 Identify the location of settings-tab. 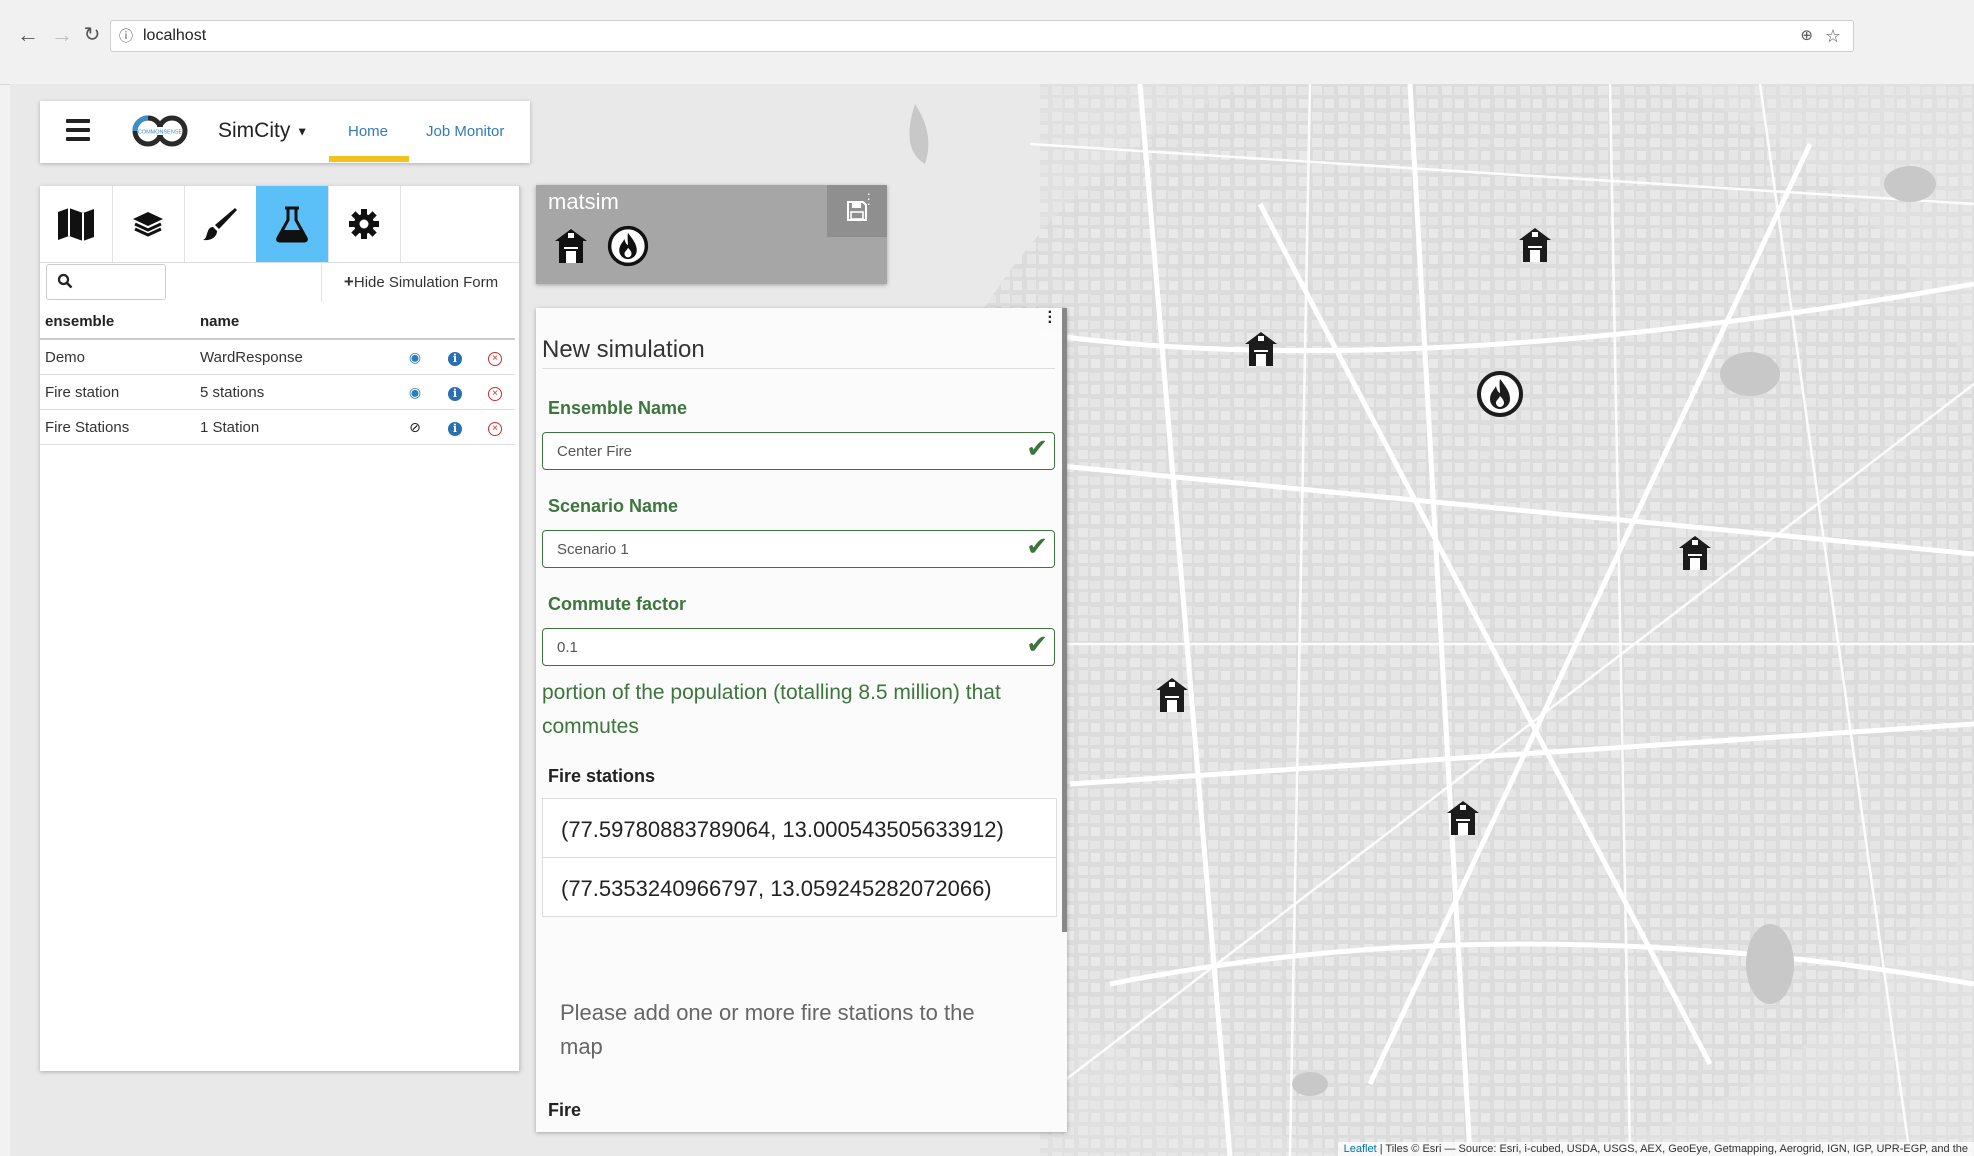
(364, 224).